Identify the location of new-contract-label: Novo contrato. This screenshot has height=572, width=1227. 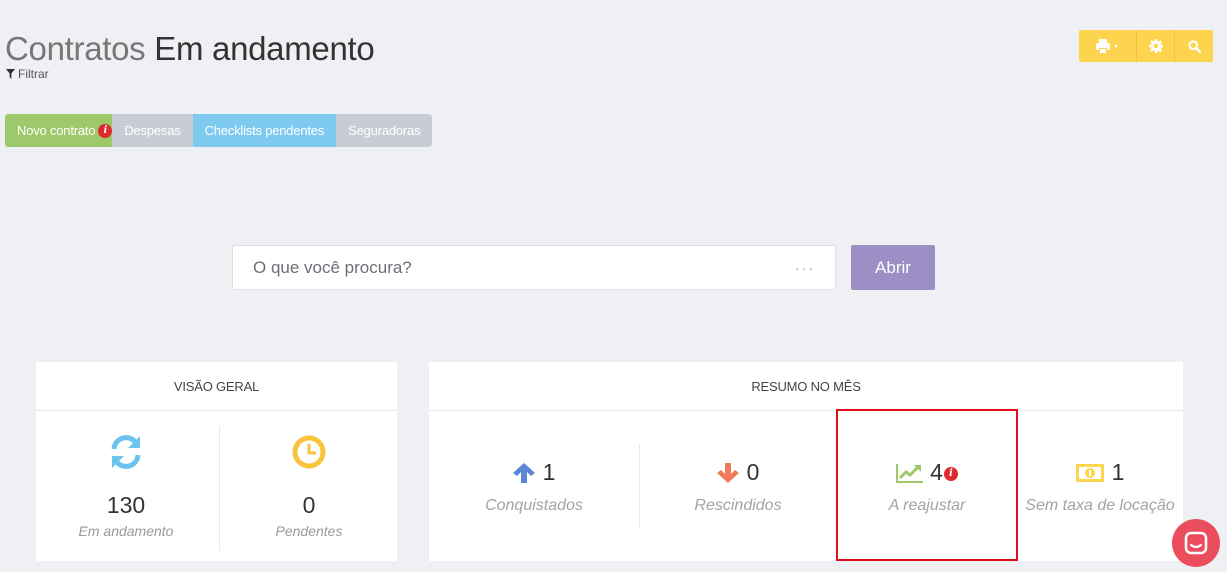
(56, 130).